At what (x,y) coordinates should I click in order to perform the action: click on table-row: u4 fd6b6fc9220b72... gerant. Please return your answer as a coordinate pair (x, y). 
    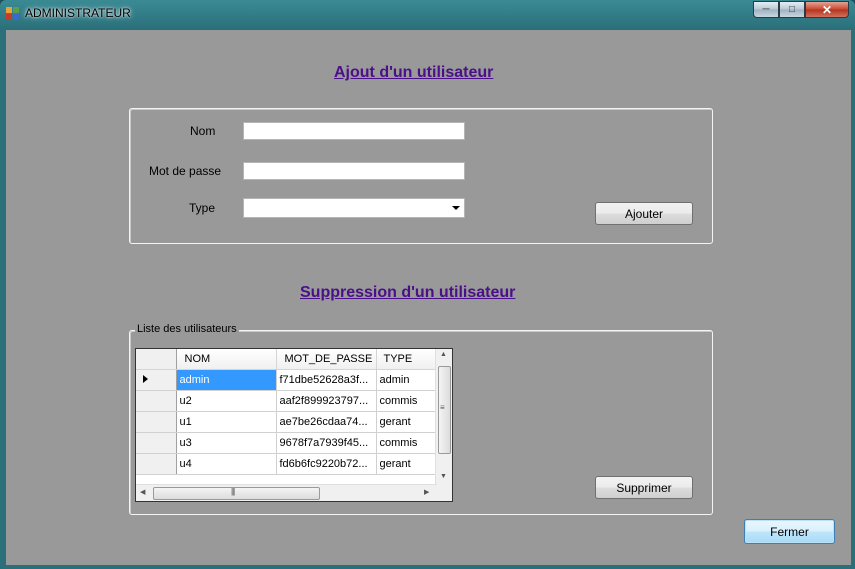
    Looking at the image, I should click on (287, 464).